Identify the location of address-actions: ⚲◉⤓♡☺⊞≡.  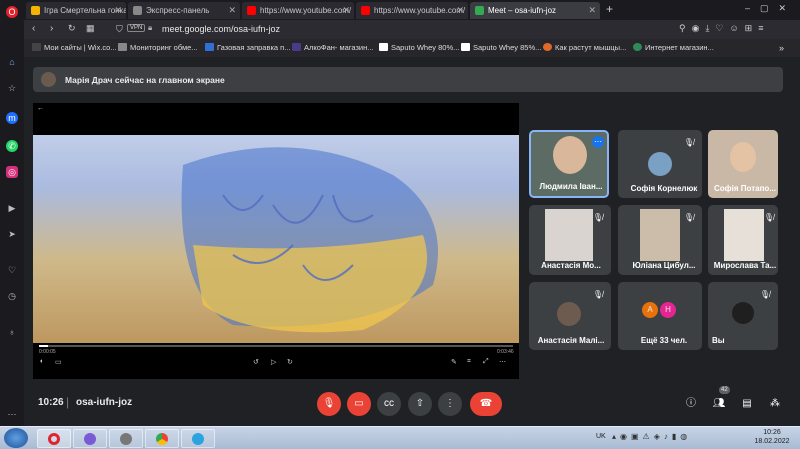
(724, 28).